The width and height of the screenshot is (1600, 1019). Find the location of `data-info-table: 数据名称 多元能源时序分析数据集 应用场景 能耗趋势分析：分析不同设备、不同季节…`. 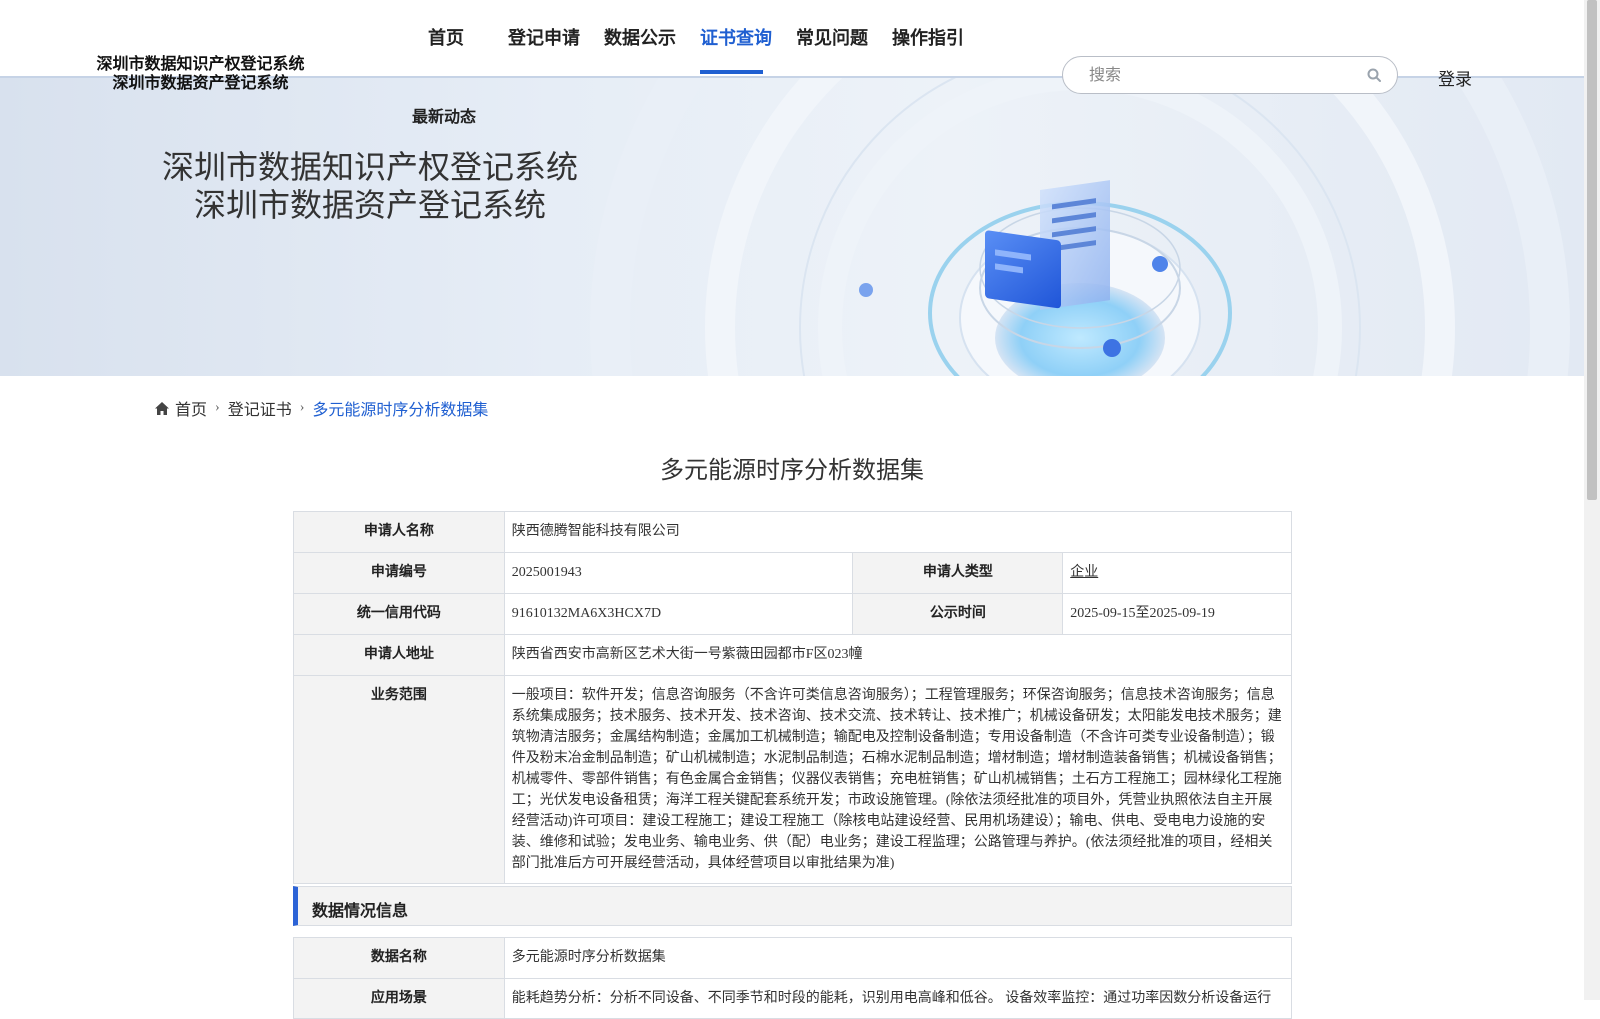

data-info-table: 数据名称 多元能源时序分析数据集 应用场景 能耗趋势分析：分析不同设备、不同季节… is located at coordinates (793, 978).